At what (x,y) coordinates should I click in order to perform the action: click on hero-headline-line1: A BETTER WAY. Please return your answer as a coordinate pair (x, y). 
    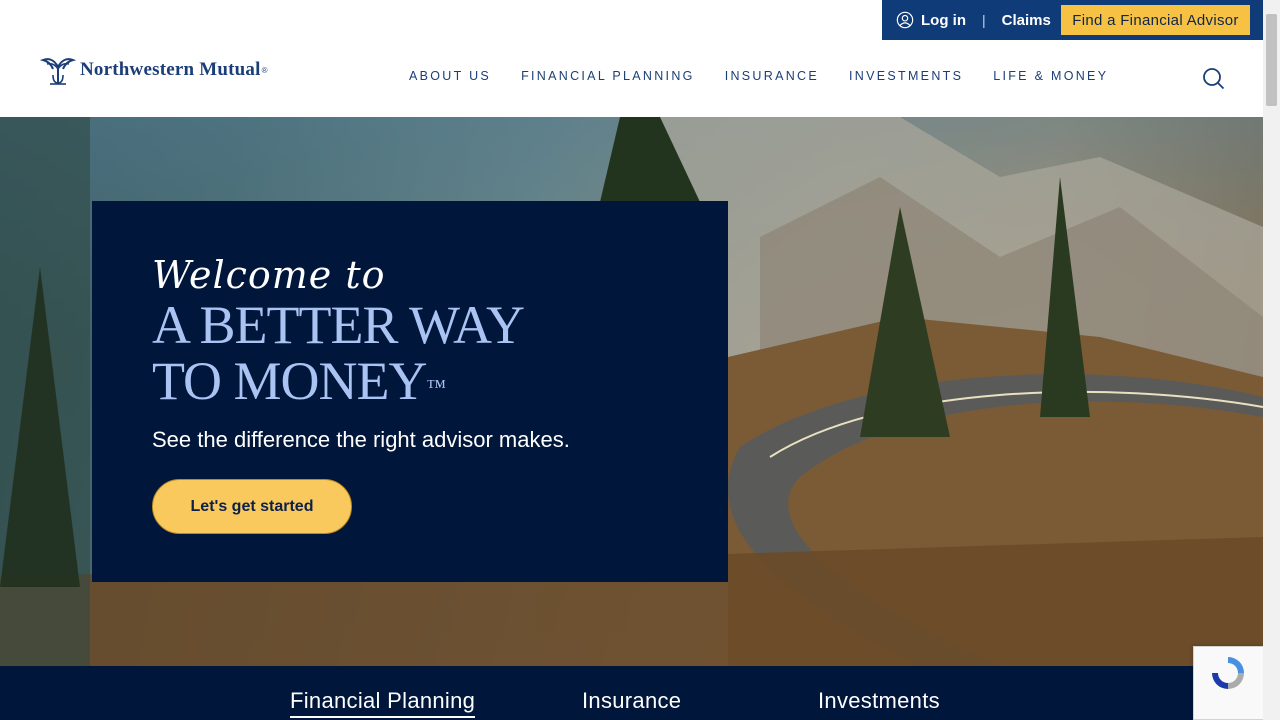
    Looking at the image, I should click on (338, 325).